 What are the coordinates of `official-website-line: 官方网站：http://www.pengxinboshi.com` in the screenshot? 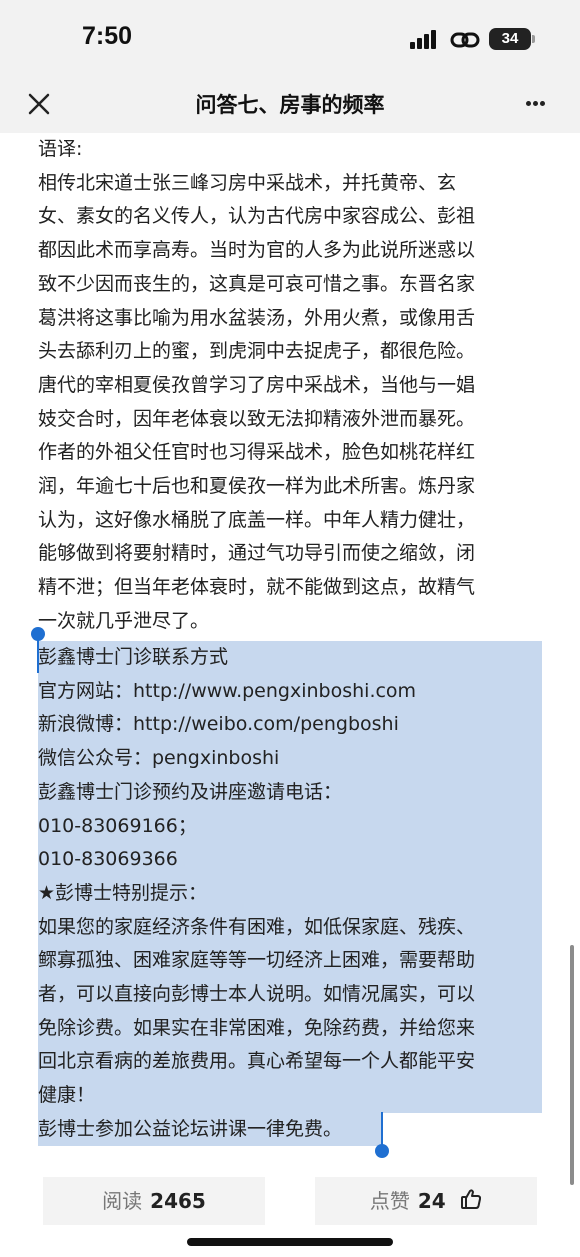 It's located at (227, 690).